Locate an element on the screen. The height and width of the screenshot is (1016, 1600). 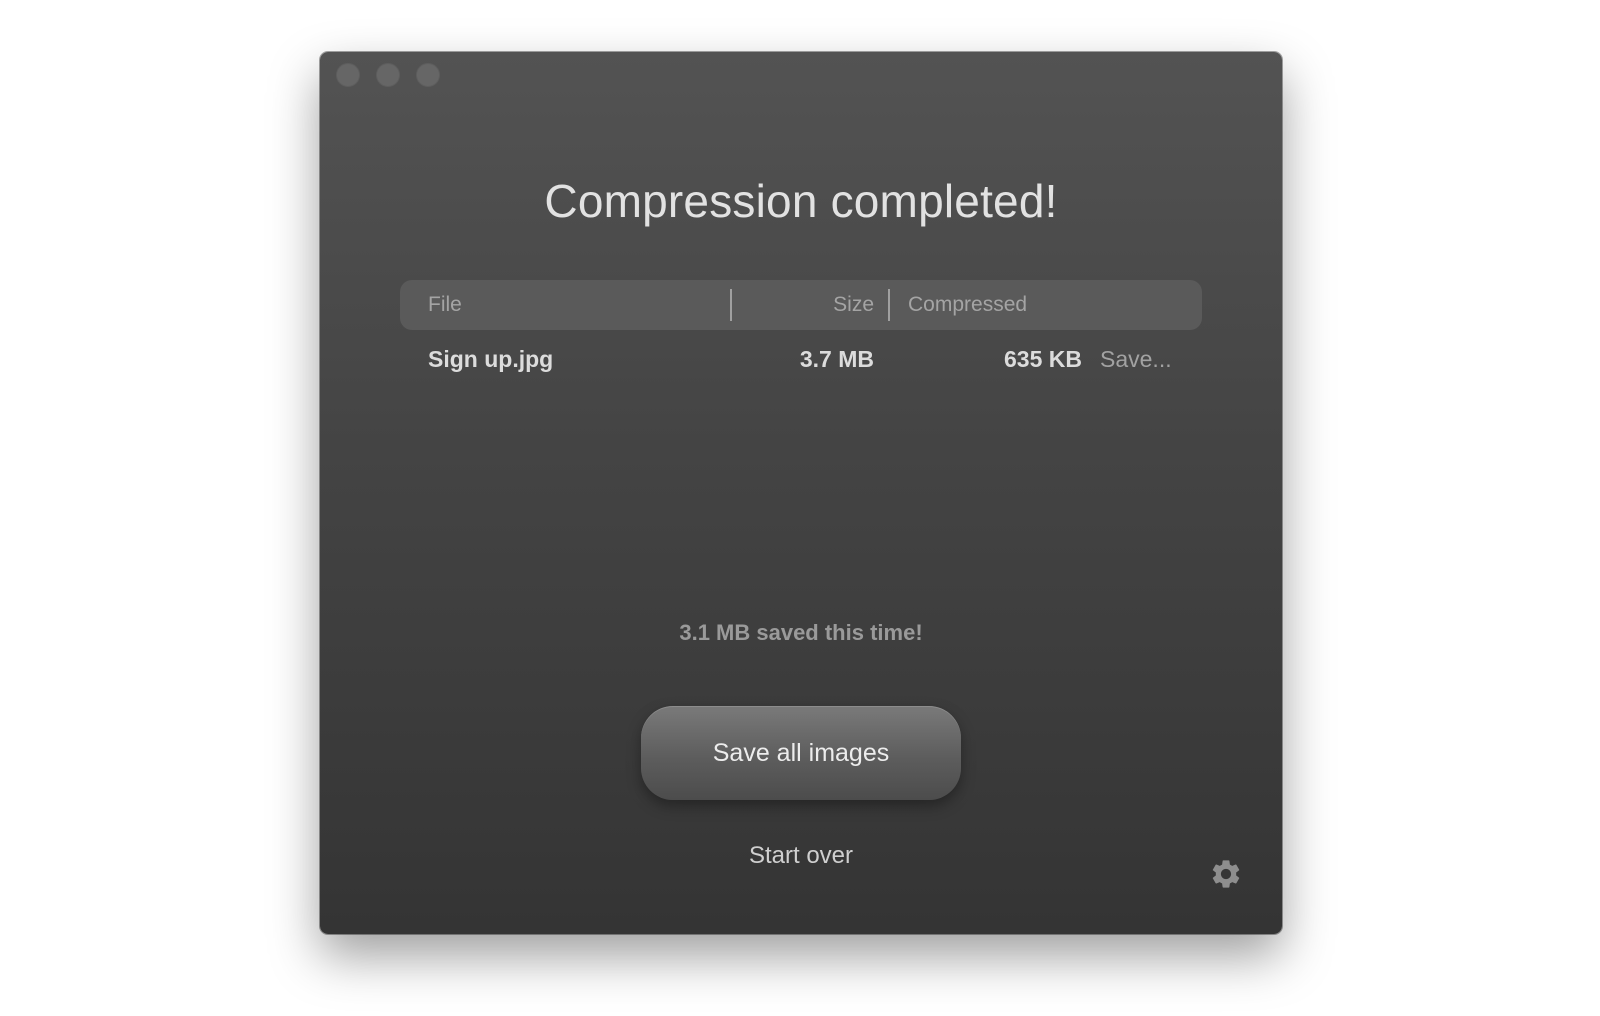
file-name: Sign up.jpg is located at coordinates (491, 359).